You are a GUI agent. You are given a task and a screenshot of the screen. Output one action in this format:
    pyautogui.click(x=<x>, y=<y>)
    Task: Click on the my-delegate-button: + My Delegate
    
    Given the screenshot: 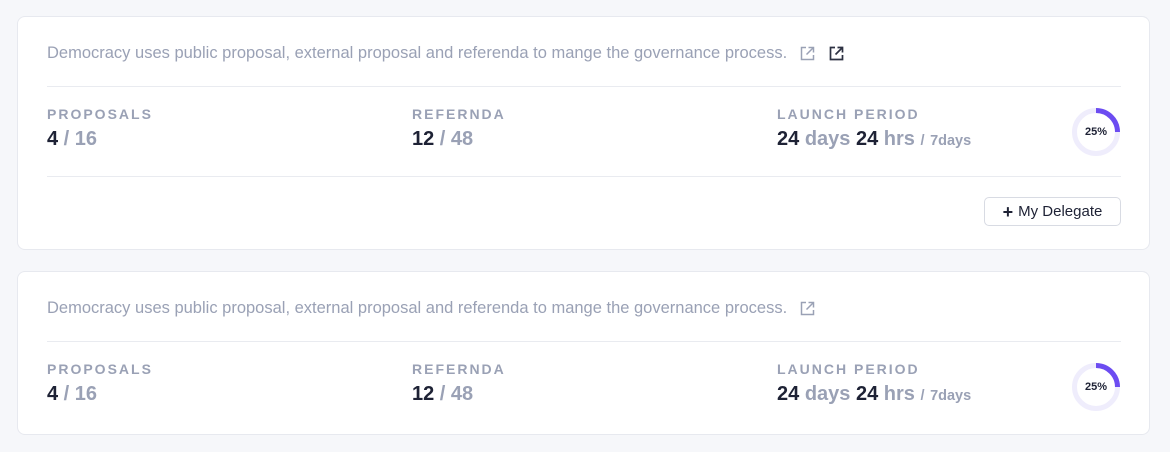 What is the action you would take?
    pyautogui.click(x=1052, y=211)
    